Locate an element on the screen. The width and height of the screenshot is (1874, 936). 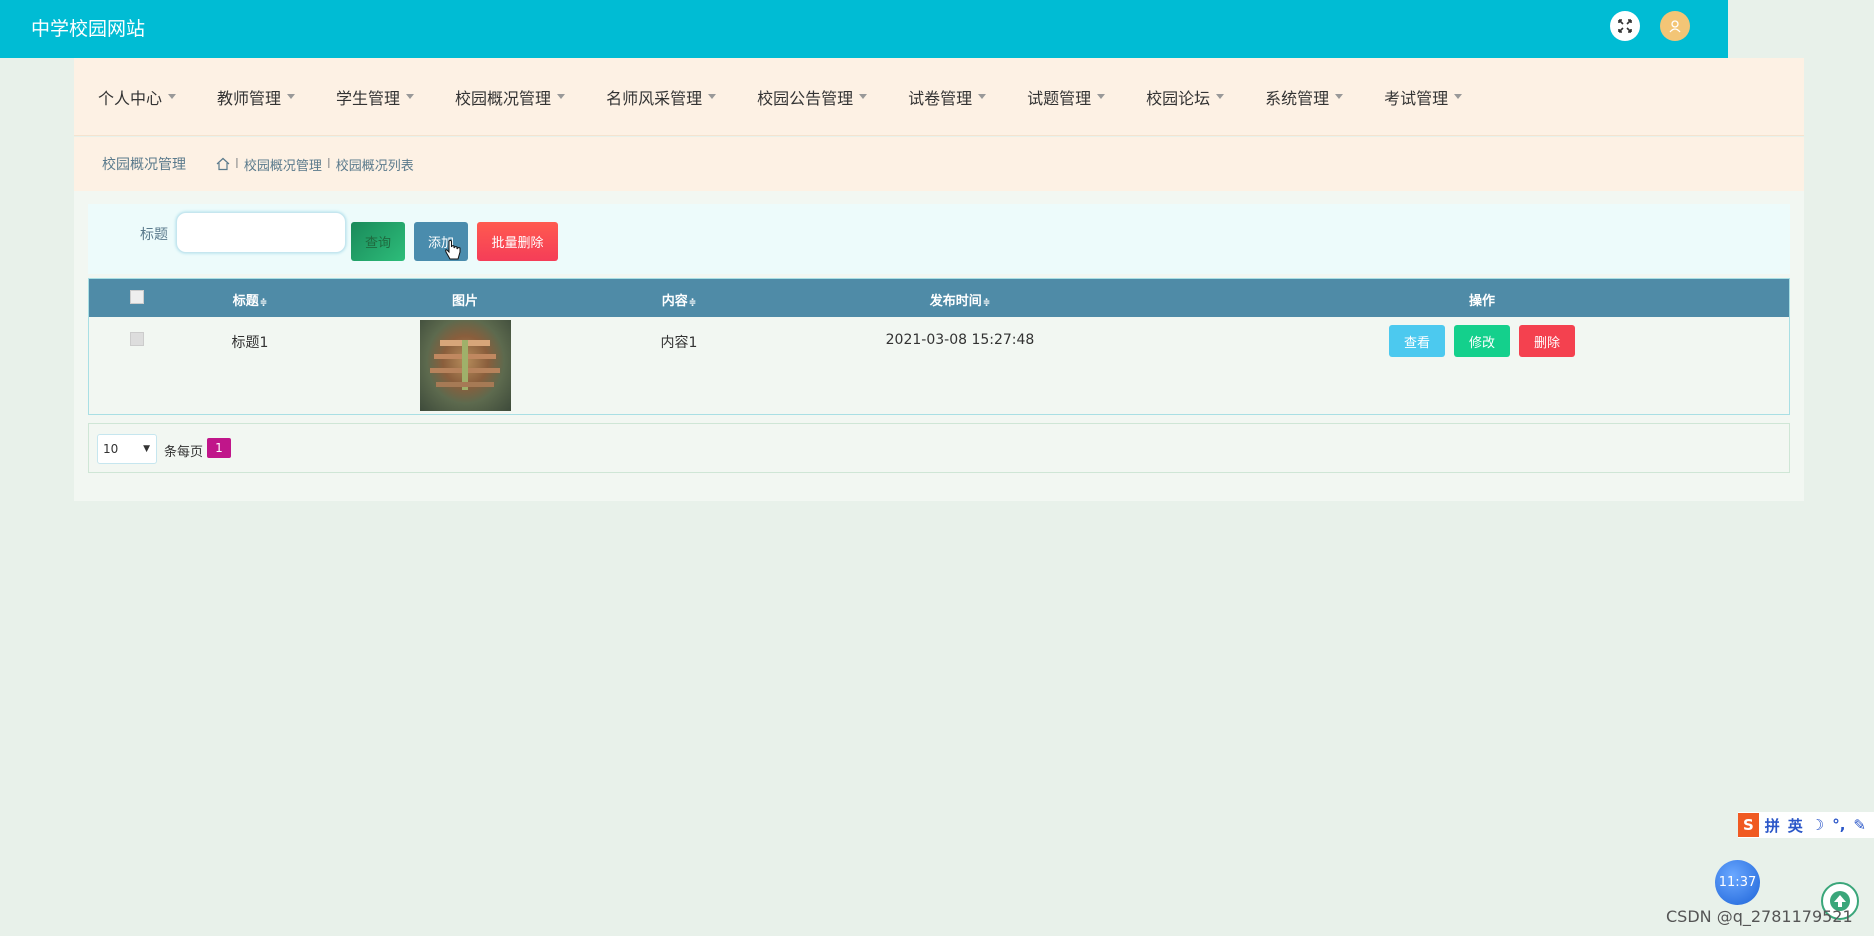
nav-label: 校园公告管理 is located at coordinates (805, 98).